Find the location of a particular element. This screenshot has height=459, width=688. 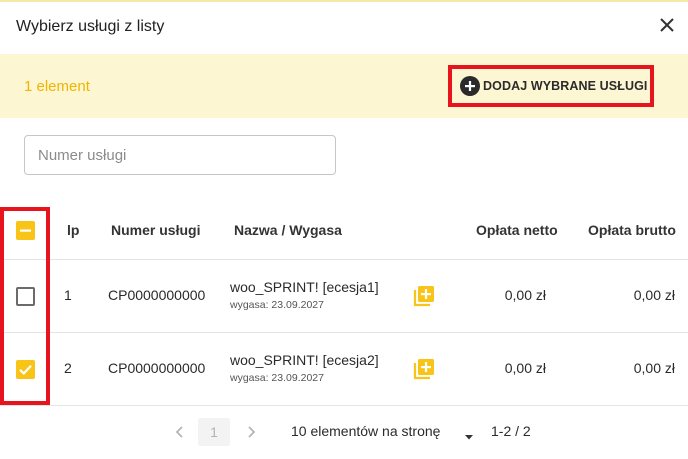

row-service-name: woo_SPRINT! [ecesja2] is located at coordinates (304, 360).